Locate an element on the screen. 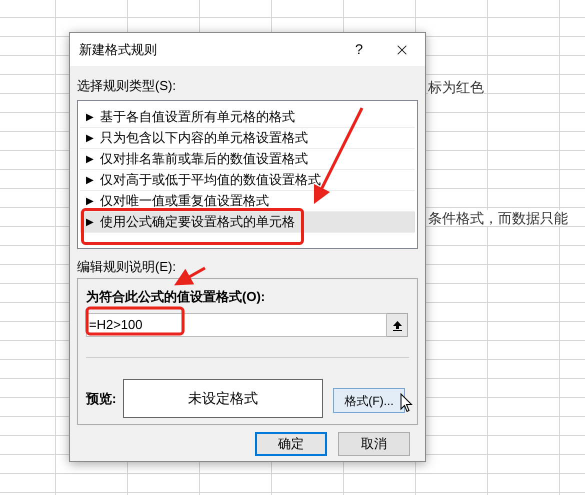 This screenshot has width=585, height=495. collapse-button is located at coordinates (397, 325).